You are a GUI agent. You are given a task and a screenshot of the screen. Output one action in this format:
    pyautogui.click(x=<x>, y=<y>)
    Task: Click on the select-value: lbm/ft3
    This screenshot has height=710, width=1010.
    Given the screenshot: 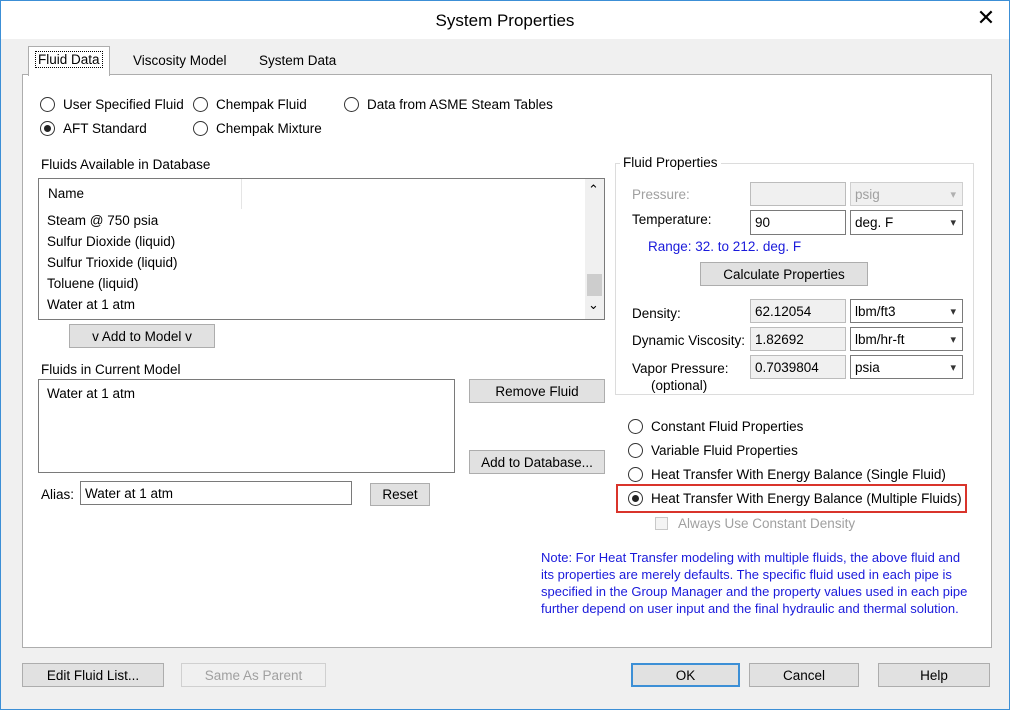 What is the action you would take?
    pyautogui.click(x=875, y=311)
    